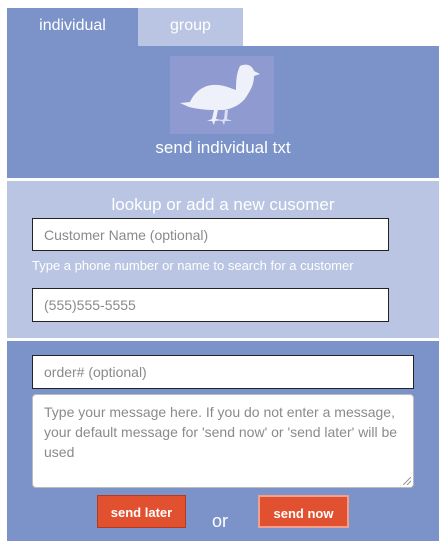 This screenshot has width=445, height=549. I want to click on tab-individual: individual, so click(72, 27).